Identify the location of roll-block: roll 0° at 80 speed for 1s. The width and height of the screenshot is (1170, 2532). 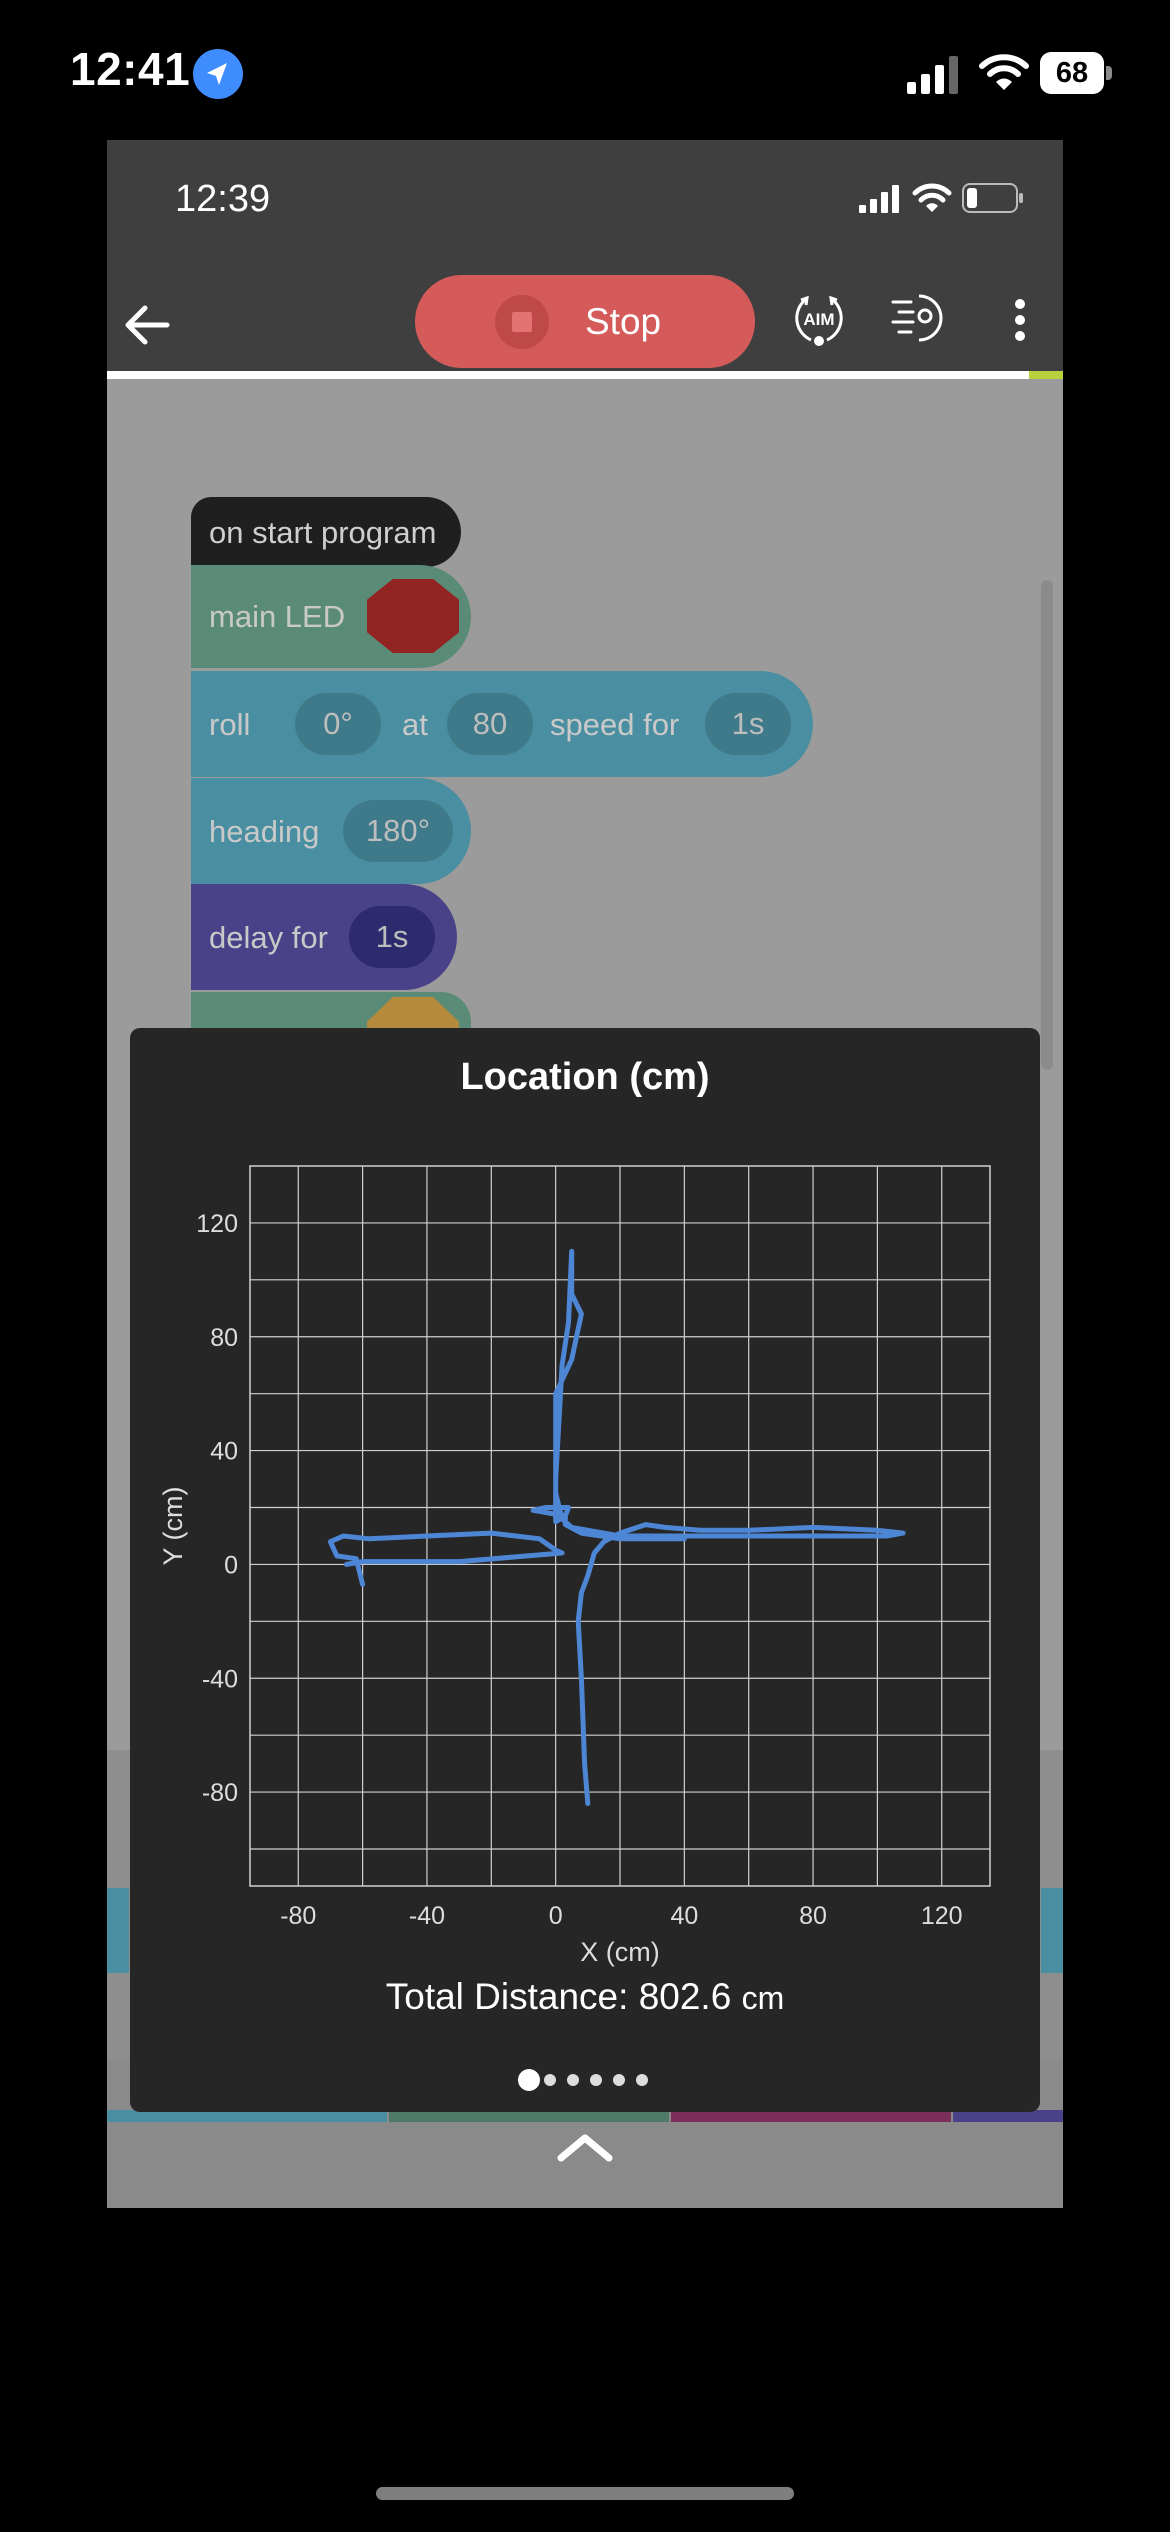
(502, 724).